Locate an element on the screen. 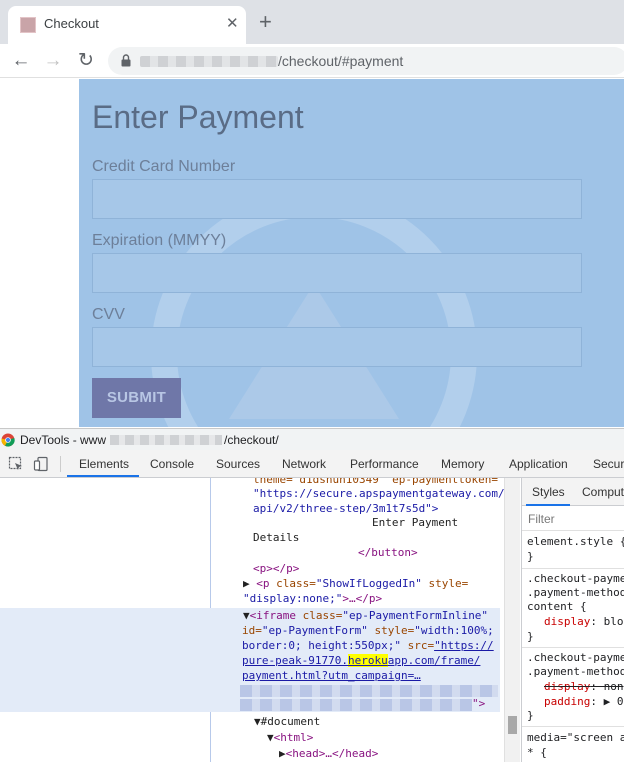  browser-toolbar: ← → ↻ /checkout/#payment is located at coordinates (312, 61).